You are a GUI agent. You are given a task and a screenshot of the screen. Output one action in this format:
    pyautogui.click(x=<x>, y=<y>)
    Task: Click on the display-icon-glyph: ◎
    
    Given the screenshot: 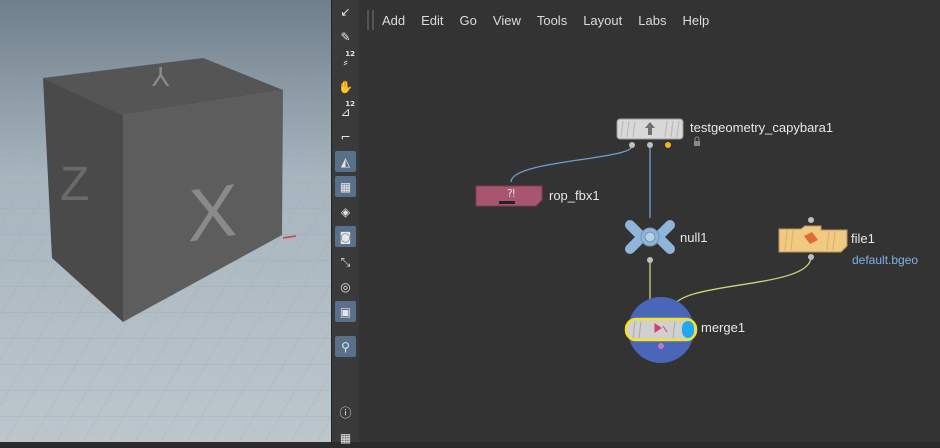 What is the action you would take?
    pyautogui.click(x=345, y=286)
    